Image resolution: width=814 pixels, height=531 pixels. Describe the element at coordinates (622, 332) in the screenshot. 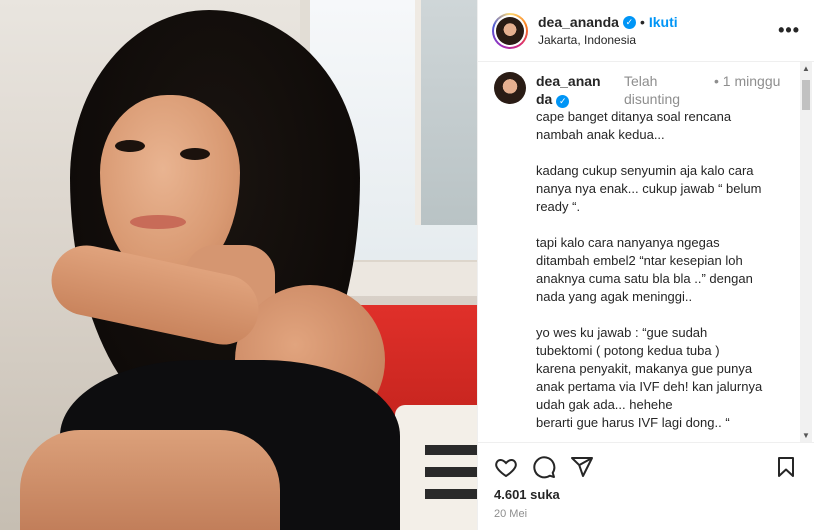

I see `caption-line: yo wes ku jawab : “gue sudah` at that location.